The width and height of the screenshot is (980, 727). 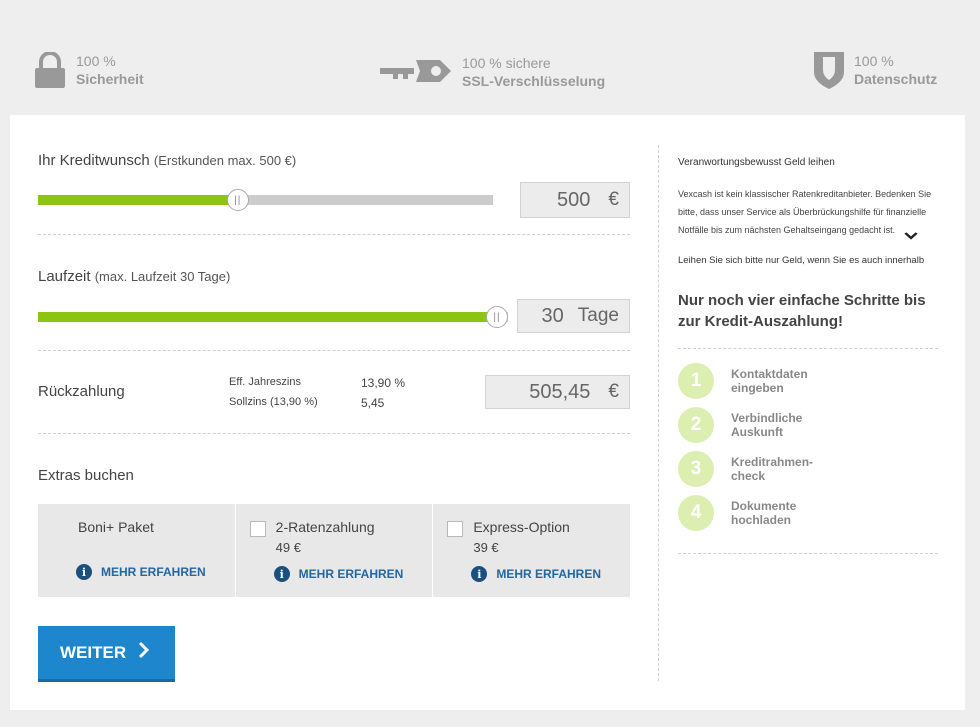 I want to click on privacy-label: Datenschutz, so click(x=896, y=79).